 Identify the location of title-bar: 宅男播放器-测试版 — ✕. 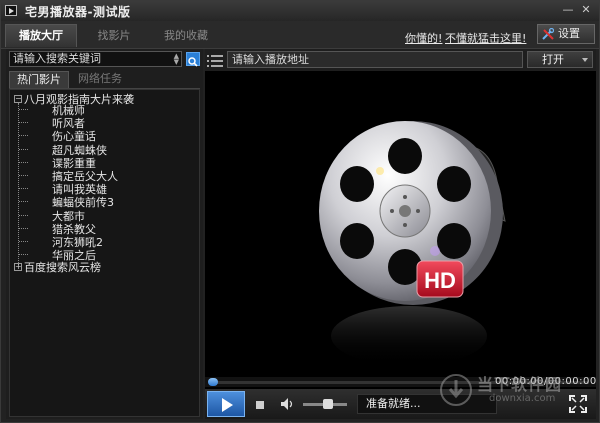
(300, 11).